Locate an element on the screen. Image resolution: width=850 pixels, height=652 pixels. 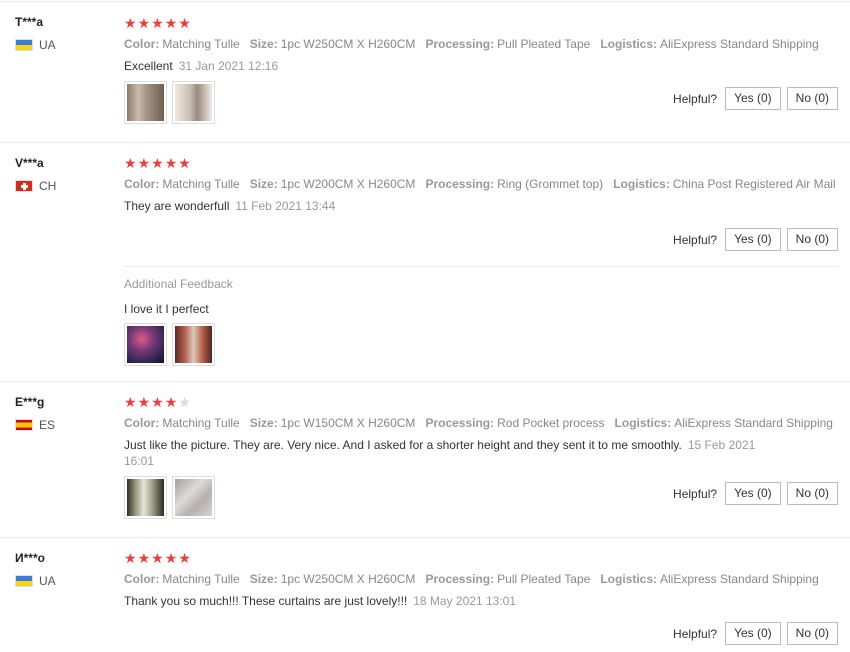
switzerland-flag-icon is located at coordinates (24, 186).